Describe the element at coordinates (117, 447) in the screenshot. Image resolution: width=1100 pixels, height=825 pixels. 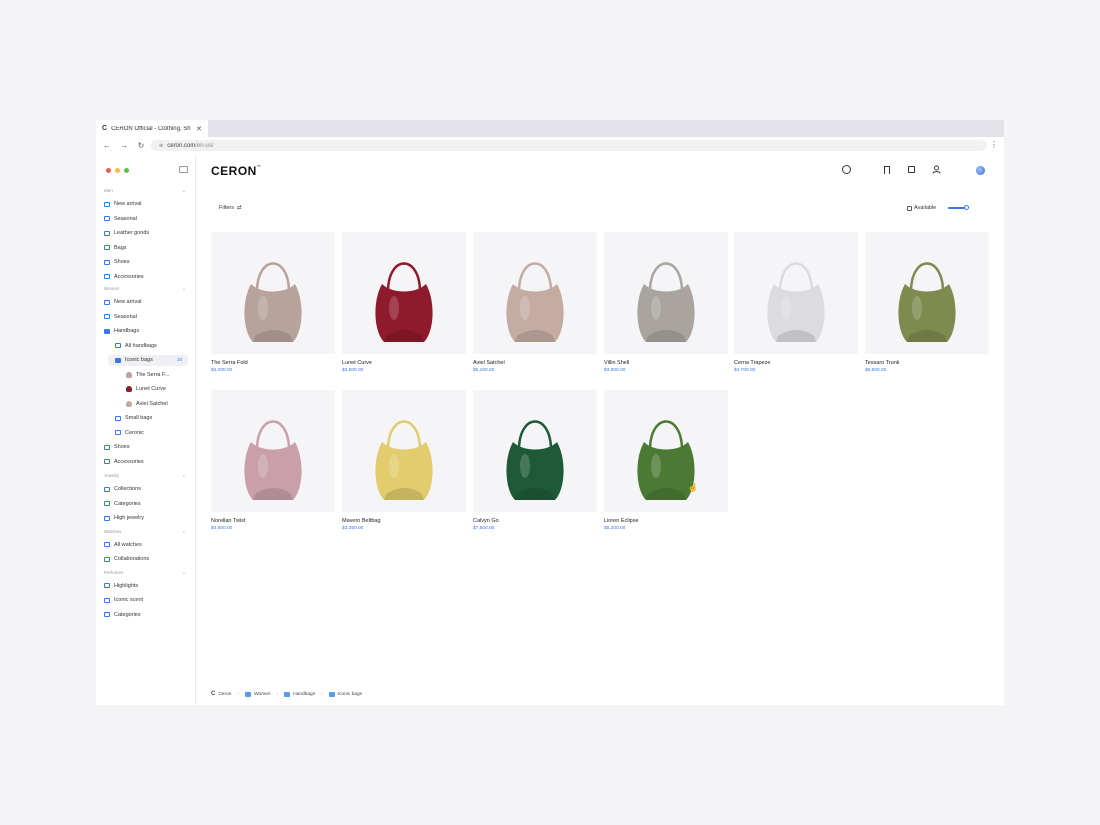
I see `sidebar-item-women-shoes: Shoes` at that location.